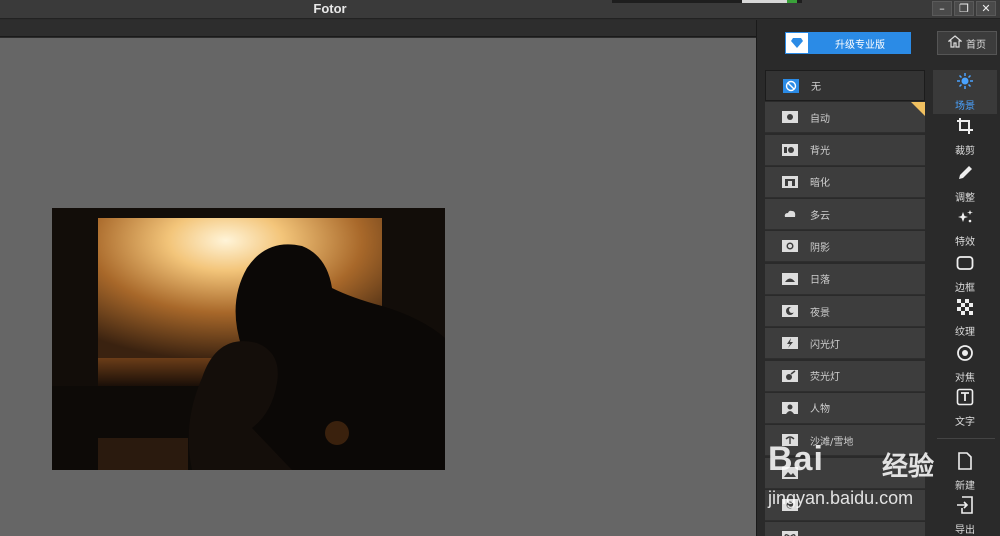 This screenshot has height=536, width=1000. Describe the element at coordinates (790, 533) in the screenshot. I see `plant-icon` at that location.